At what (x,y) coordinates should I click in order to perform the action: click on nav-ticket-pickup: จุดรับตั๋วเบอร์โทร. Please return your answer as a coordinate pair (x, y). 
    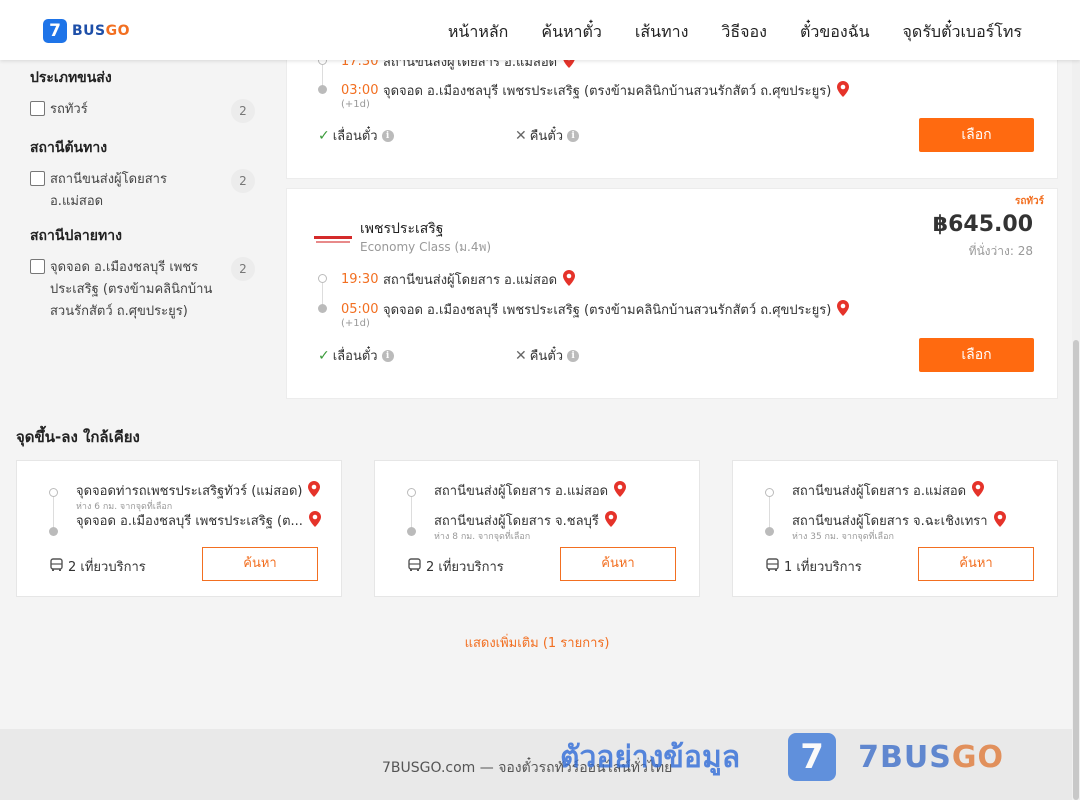
    Looking at the image, I should click on (962, 32).